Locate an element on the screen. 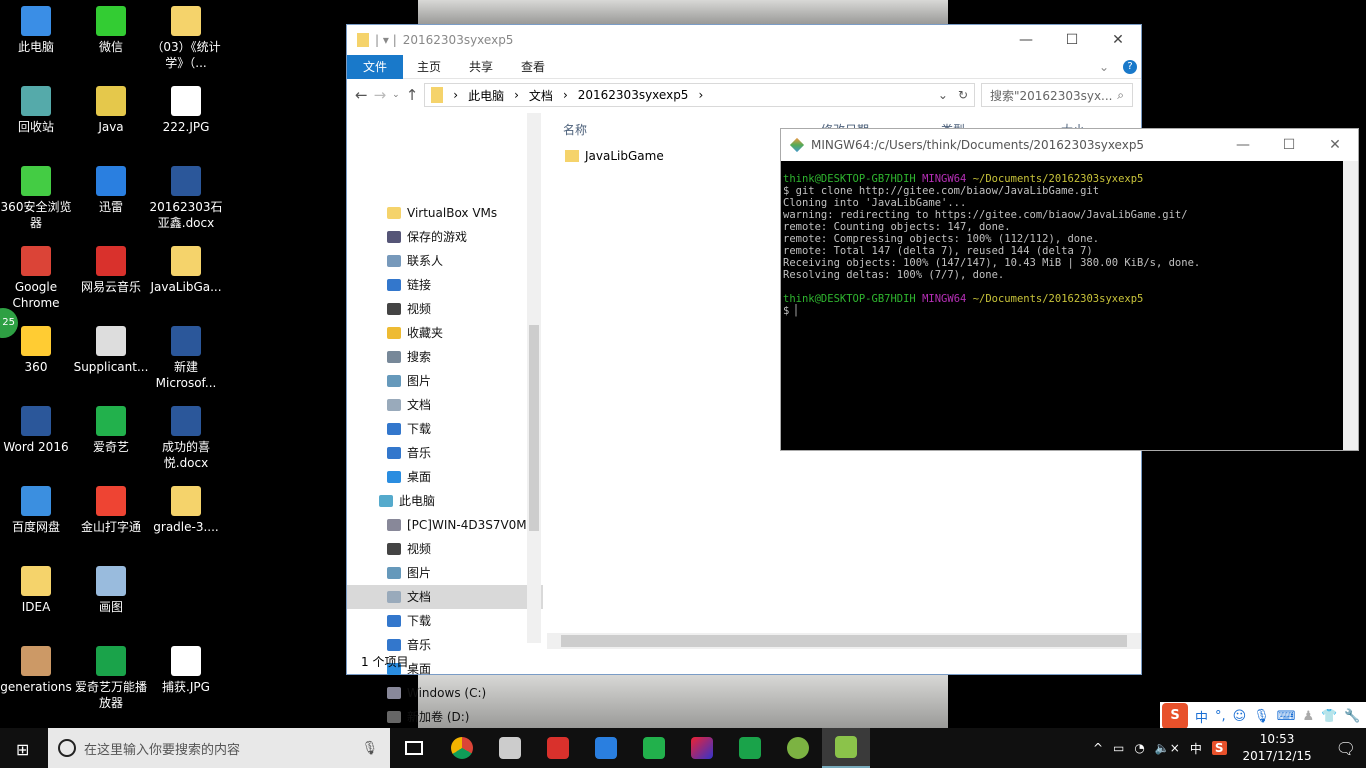 This screenshot has height=768, width=1366. terminal-scrollbar is located at coordinates (1350, 305).